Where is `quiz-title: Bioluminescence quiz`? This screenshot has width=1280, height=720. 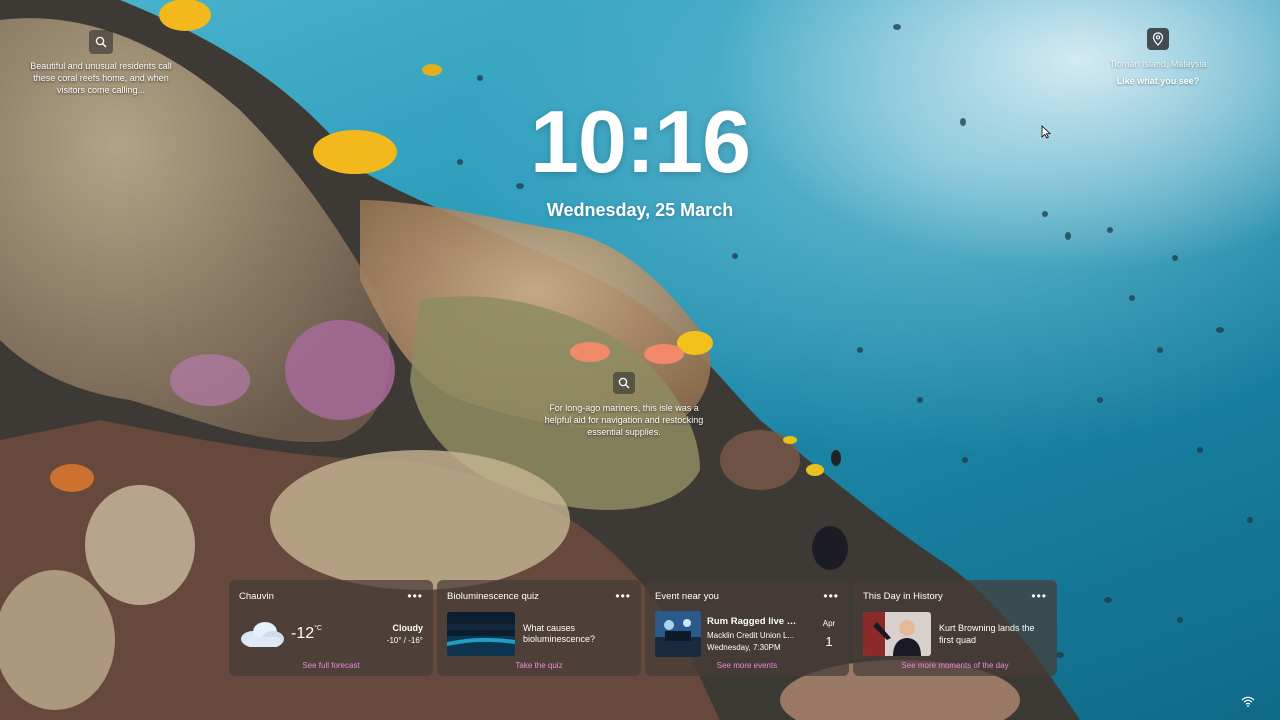
quiz-title: Bioluminescence quiz is located at coordinates (493, 596).